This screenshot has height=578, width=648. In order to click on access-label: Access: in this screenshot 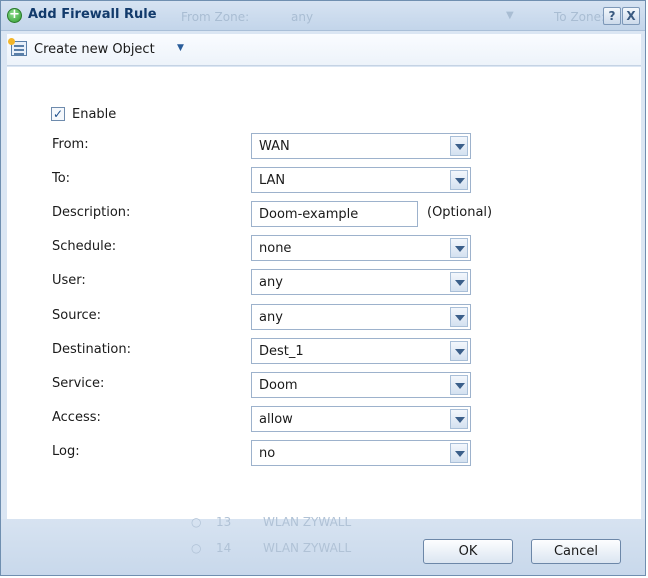, I will do `click(76, 417)`.